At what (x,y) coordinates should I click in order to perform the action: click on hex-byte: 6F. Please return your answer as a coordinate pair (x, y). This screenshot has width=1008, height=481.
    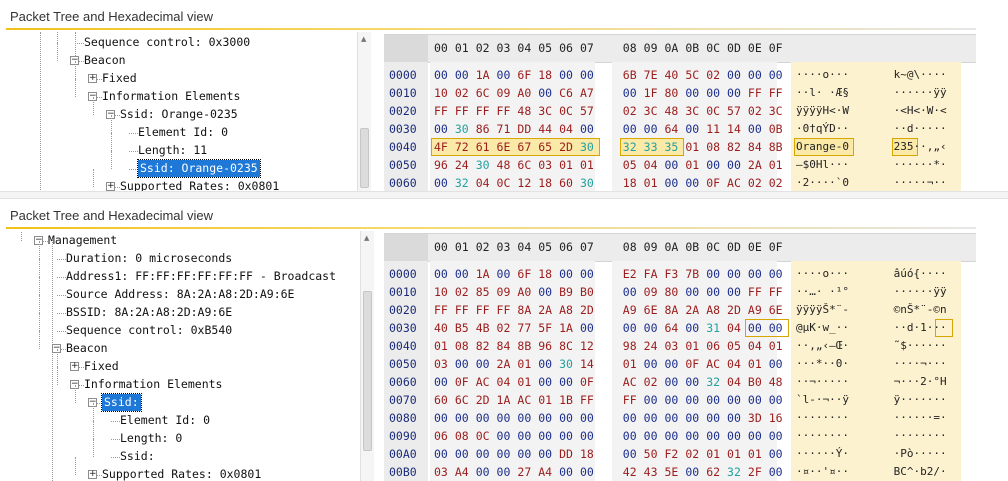
    Looking at the image, I should click on (524, 75).